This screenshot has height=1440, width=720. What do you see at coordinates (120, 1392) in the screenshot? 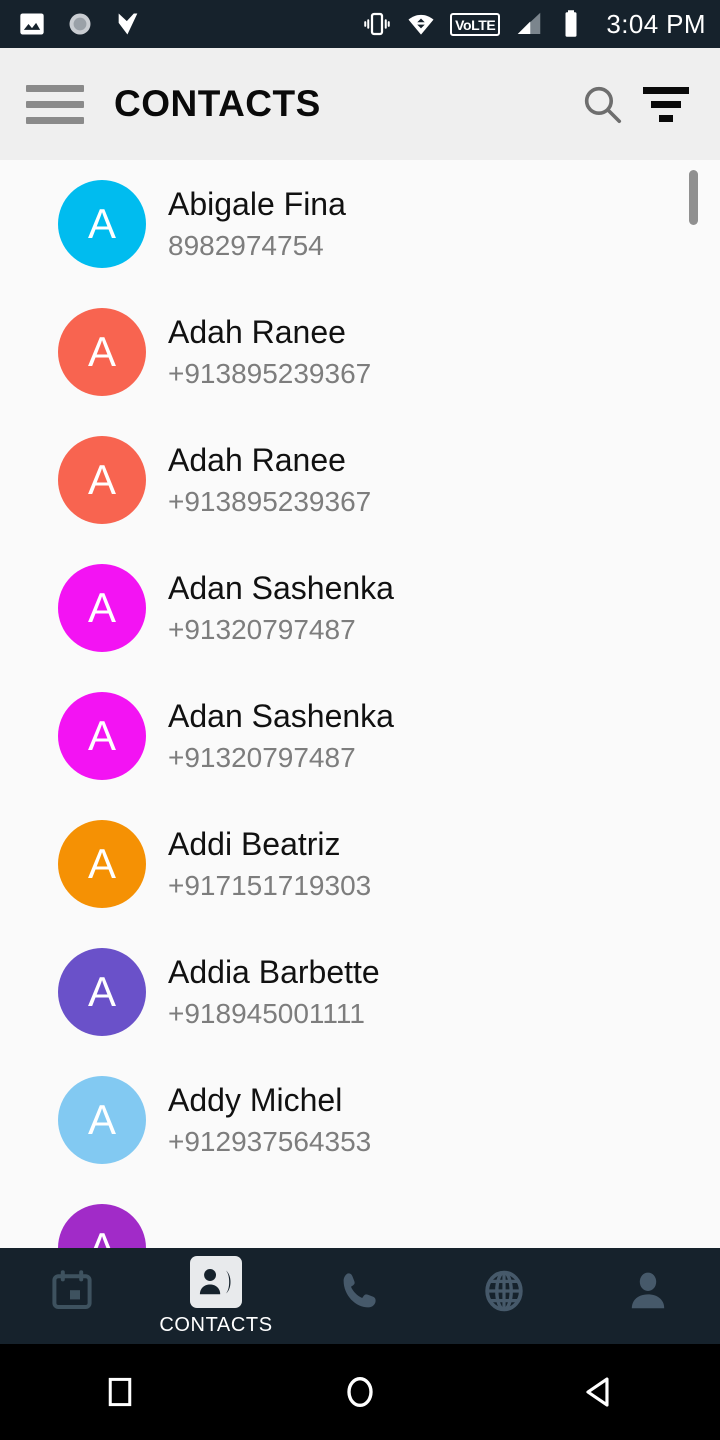
I see `recents-square-icon` at bounding box center [120, 1392].